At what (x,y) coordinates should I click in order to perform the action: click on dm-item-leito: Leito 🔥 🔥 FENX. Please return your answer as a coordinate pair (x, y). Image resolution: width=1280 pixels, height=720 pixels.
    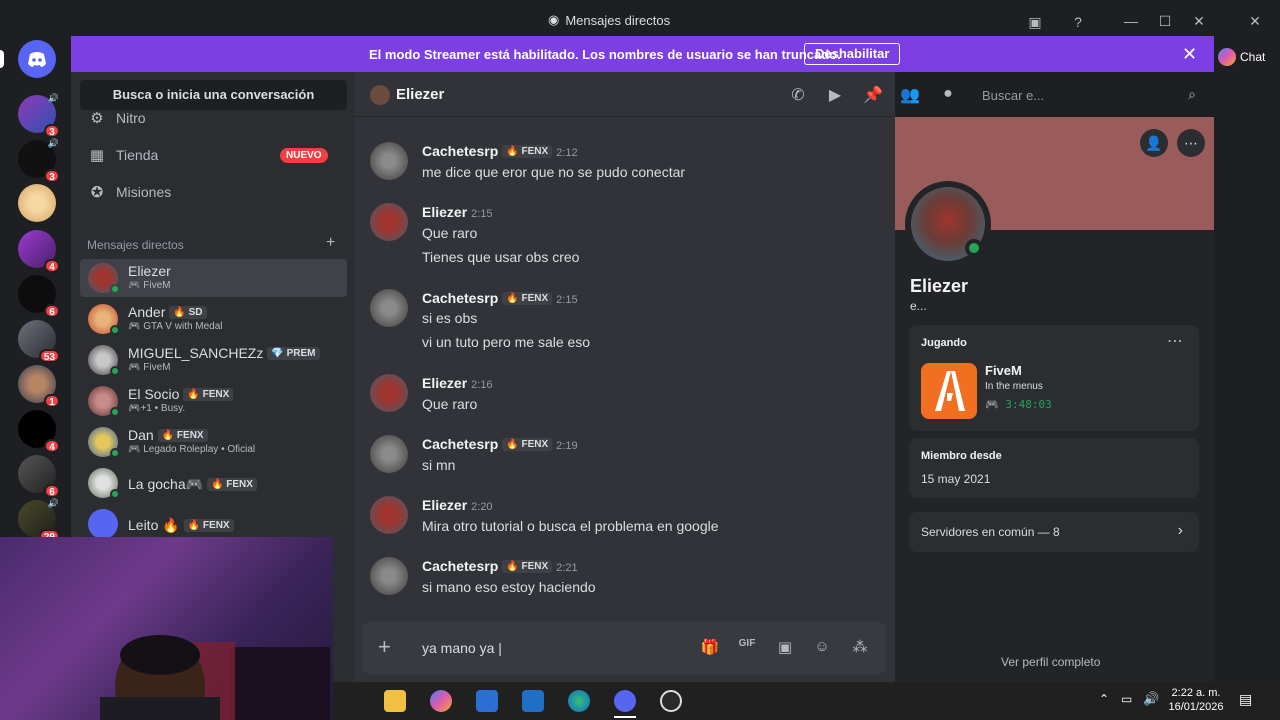
    Looking at the image, I should click on (213, 521).